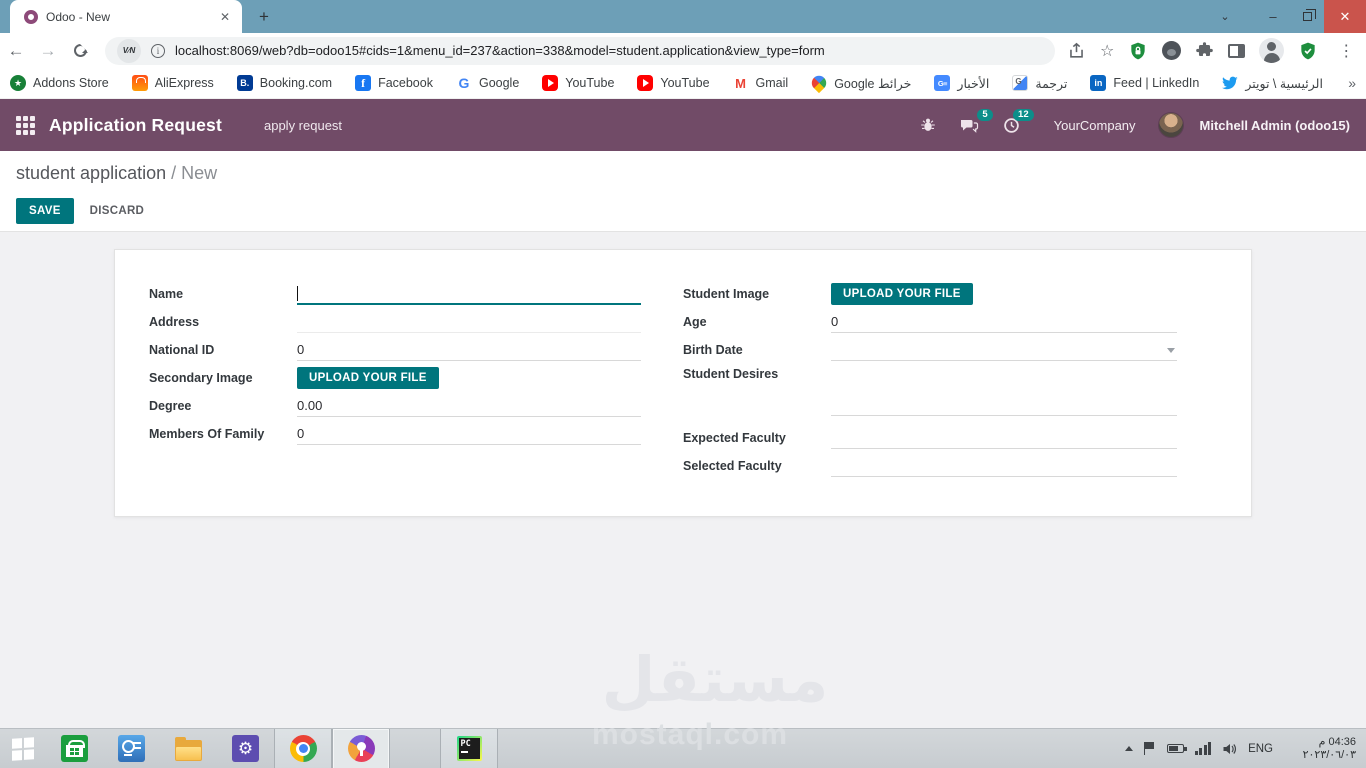 The image size is (1366, 768). I want to click on debug-bug-icon, so click(928, 125).